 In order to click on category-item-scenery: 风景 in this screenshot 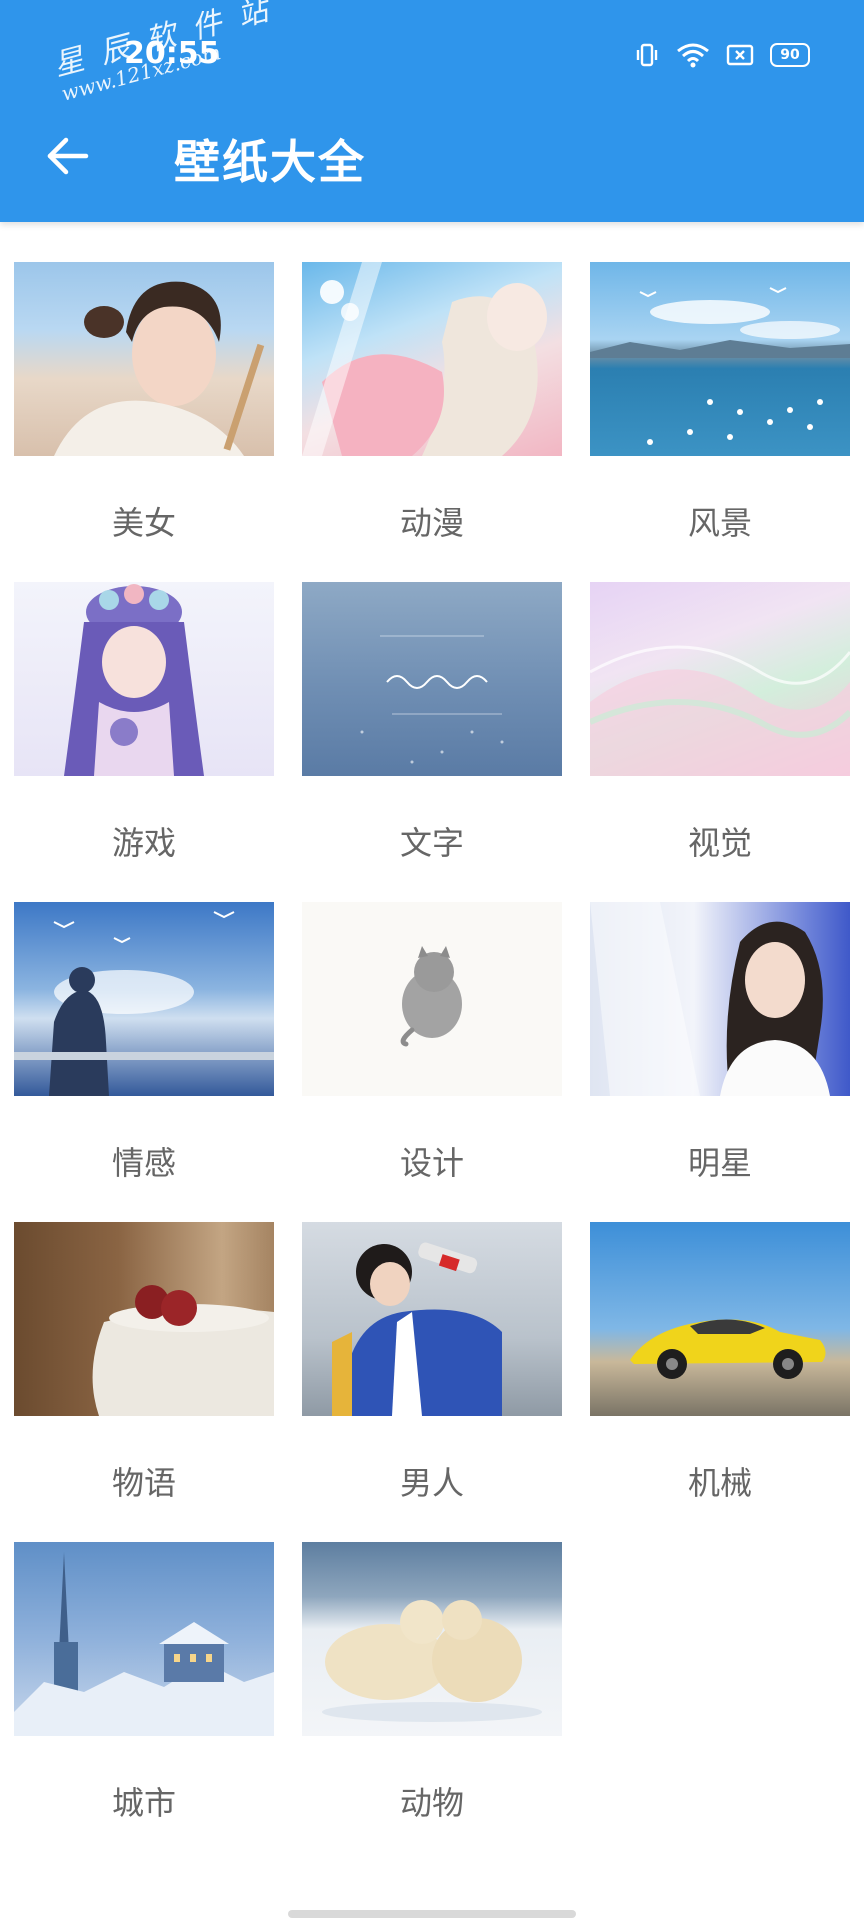, I will do `click(720, 412)`.